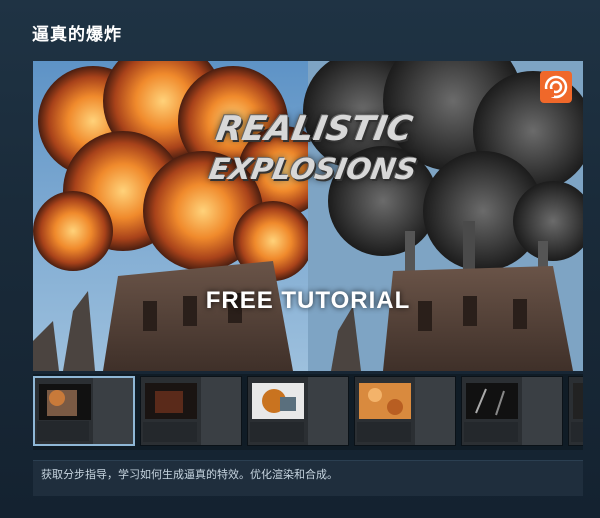 The height and width of the screenshot is (518, 600). I want to click on houdini-logo-icon, so click(556, 87).